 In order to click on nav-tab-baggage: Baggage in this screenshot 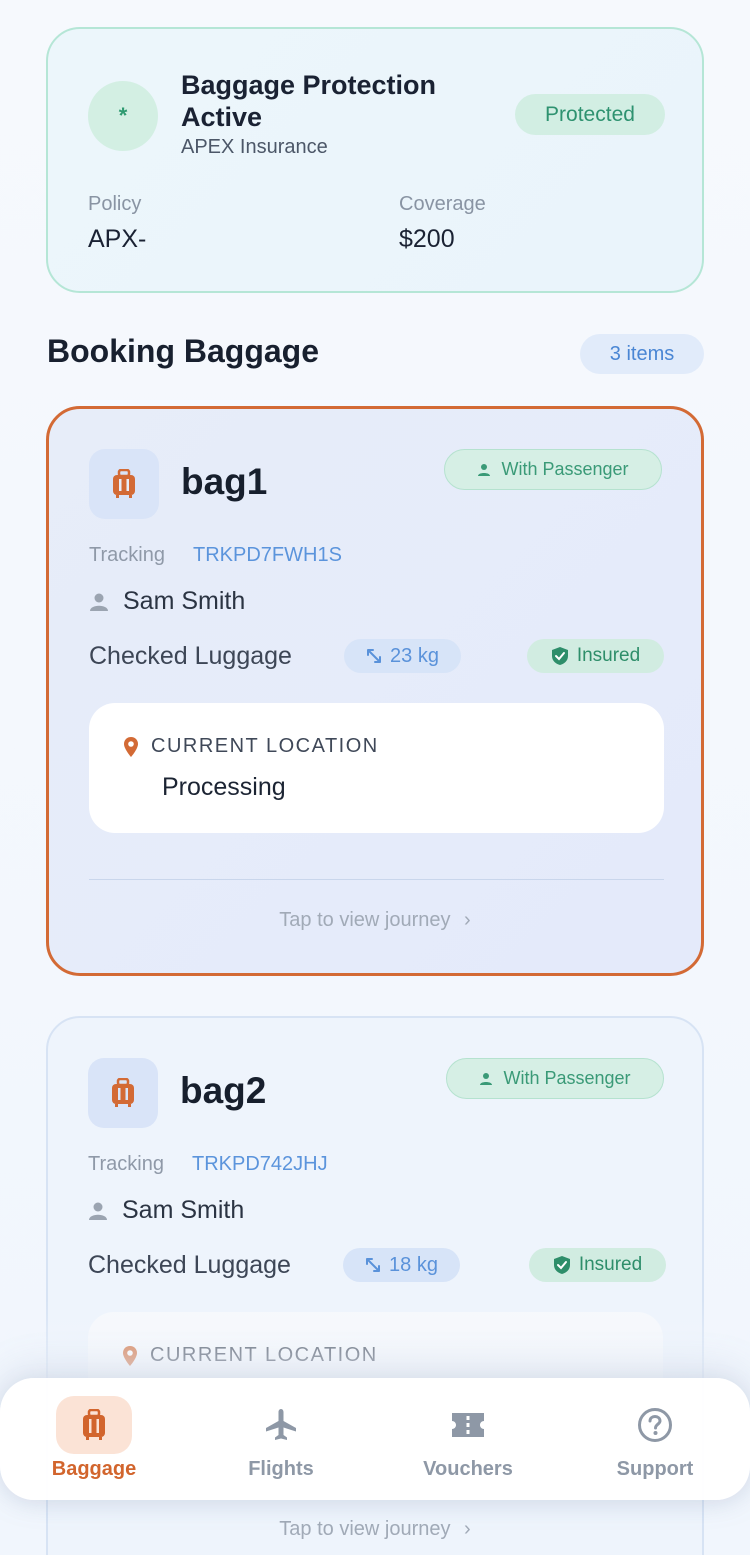, I will do `click(94, 1439)`.